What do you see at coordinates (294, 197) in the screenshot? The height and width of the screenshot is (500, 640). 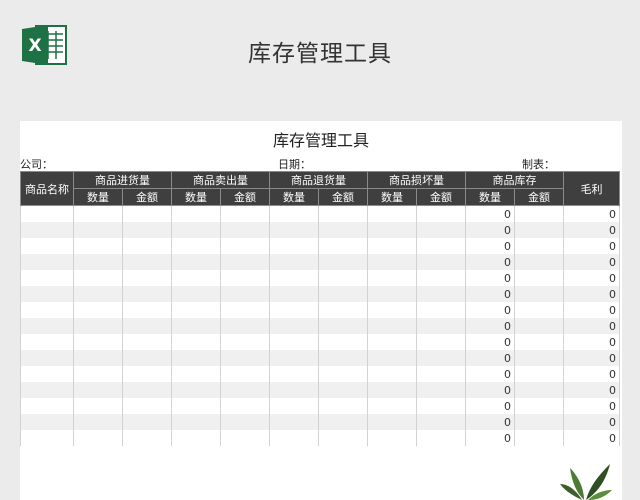 I see `subheader-returned-qty: 数量` at bounding box center [294, 197].